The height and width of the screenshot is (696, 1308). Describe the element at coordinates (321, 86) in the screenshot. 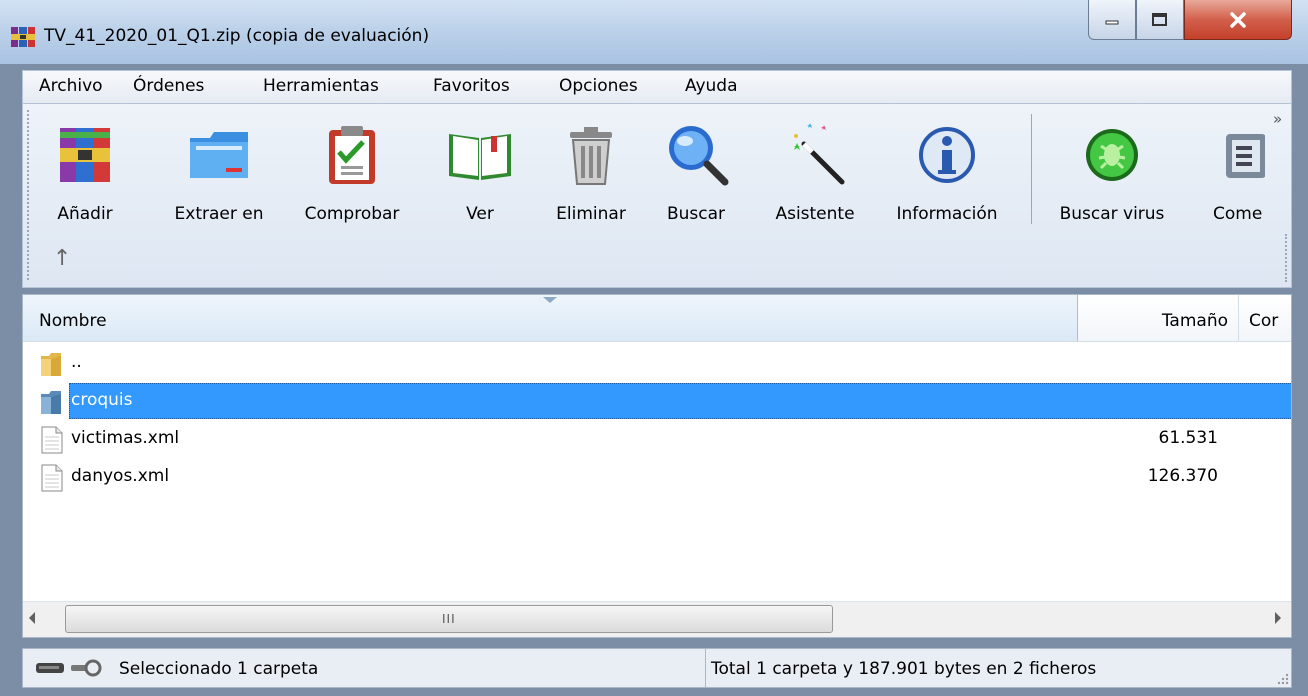

I see `menu-herramientas: Herramientas` at that location.